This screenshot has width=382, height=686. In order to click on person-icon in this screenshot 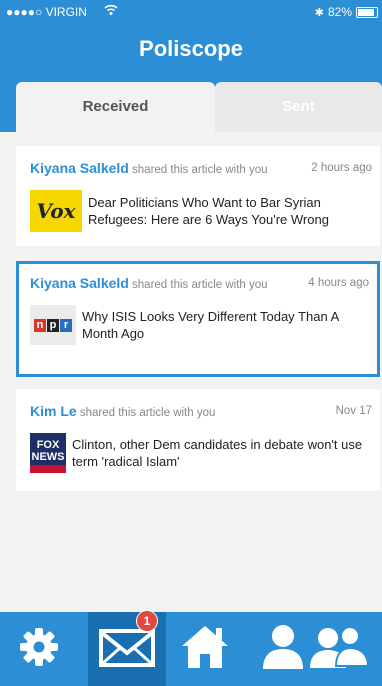, I will do `click(283, 649)`.